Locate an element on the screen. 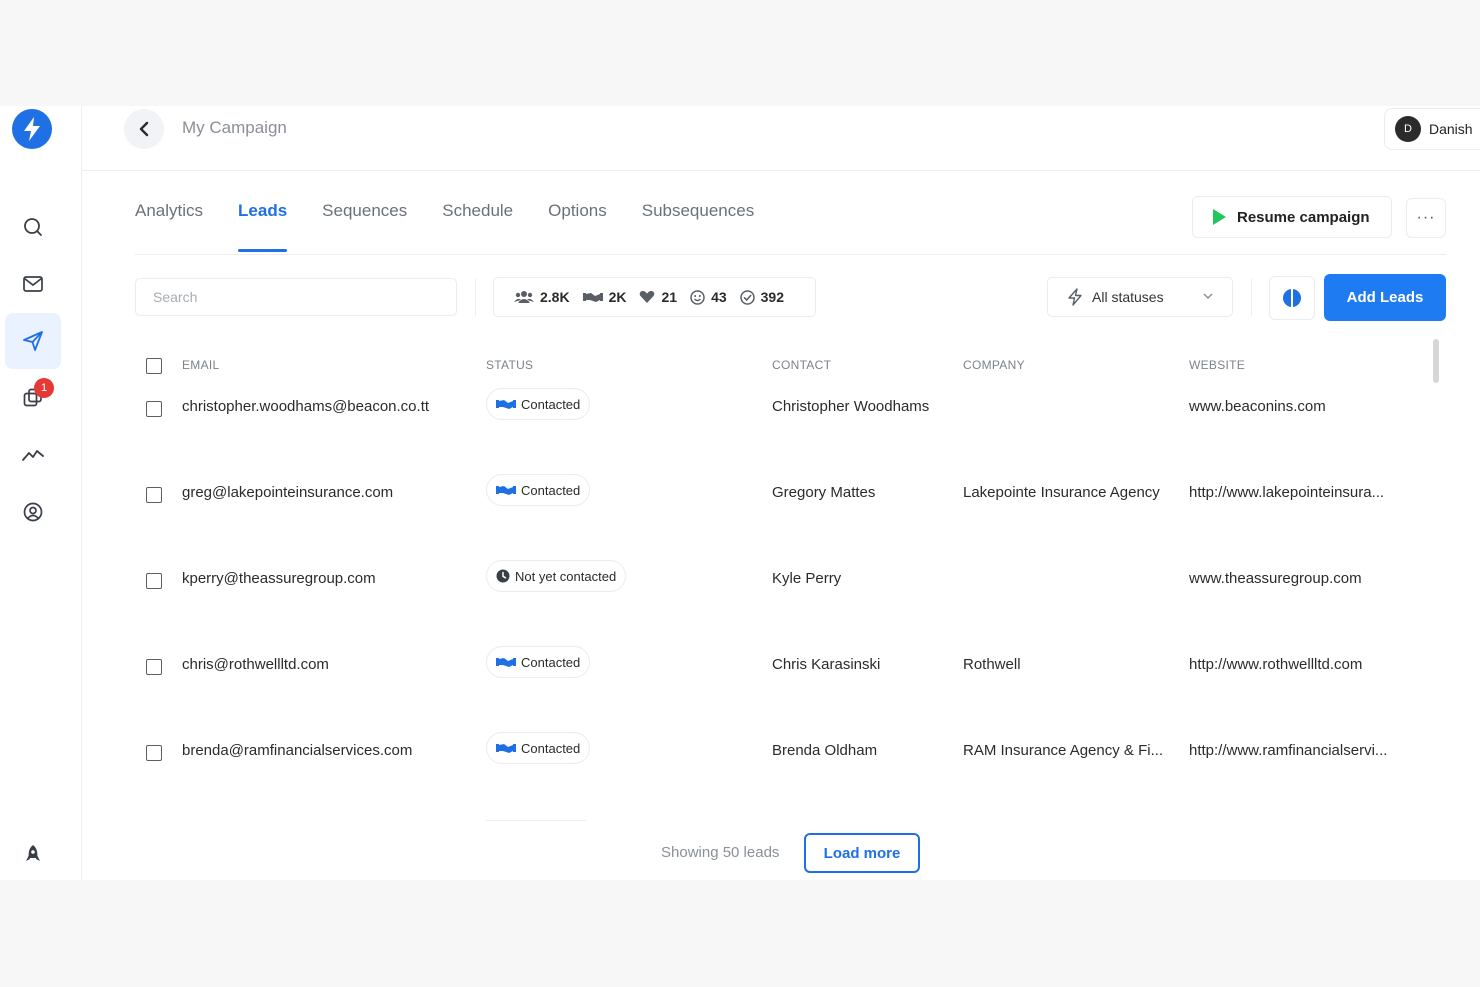 Image resolution: width=1480 pixels, height=987 pixels. analytics-trend-icon is located at coordinates (33, 455).